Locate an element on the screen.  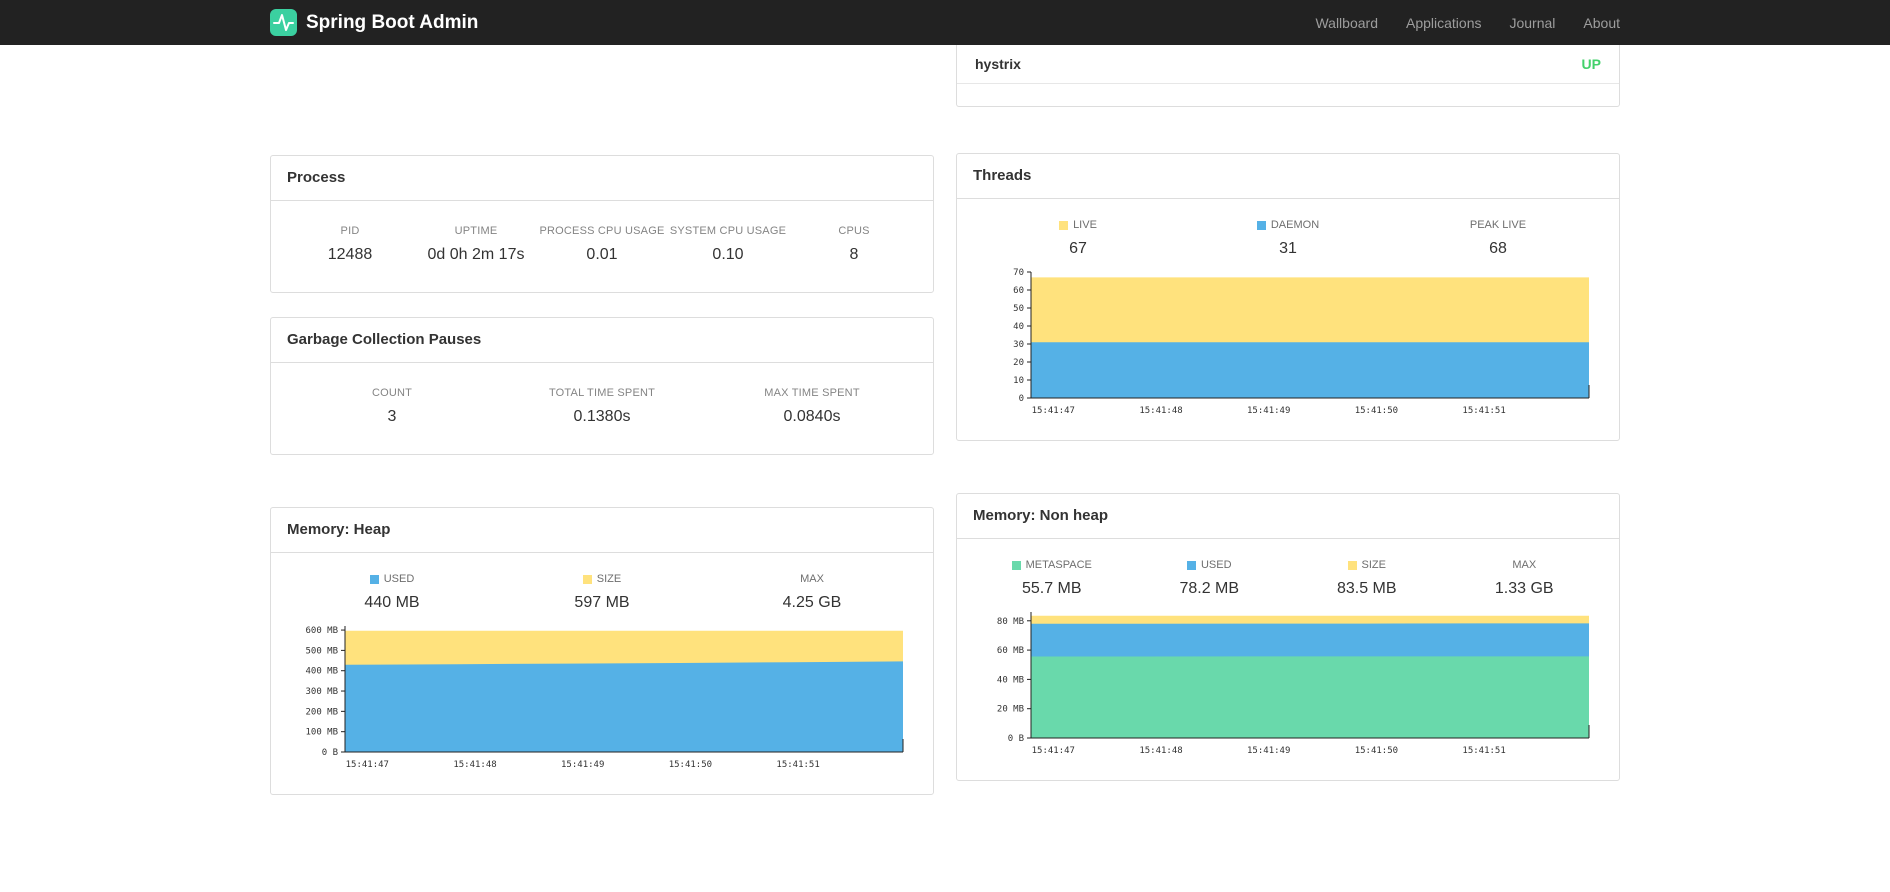
application-name: hystrix is located at coordinates (998, 64).